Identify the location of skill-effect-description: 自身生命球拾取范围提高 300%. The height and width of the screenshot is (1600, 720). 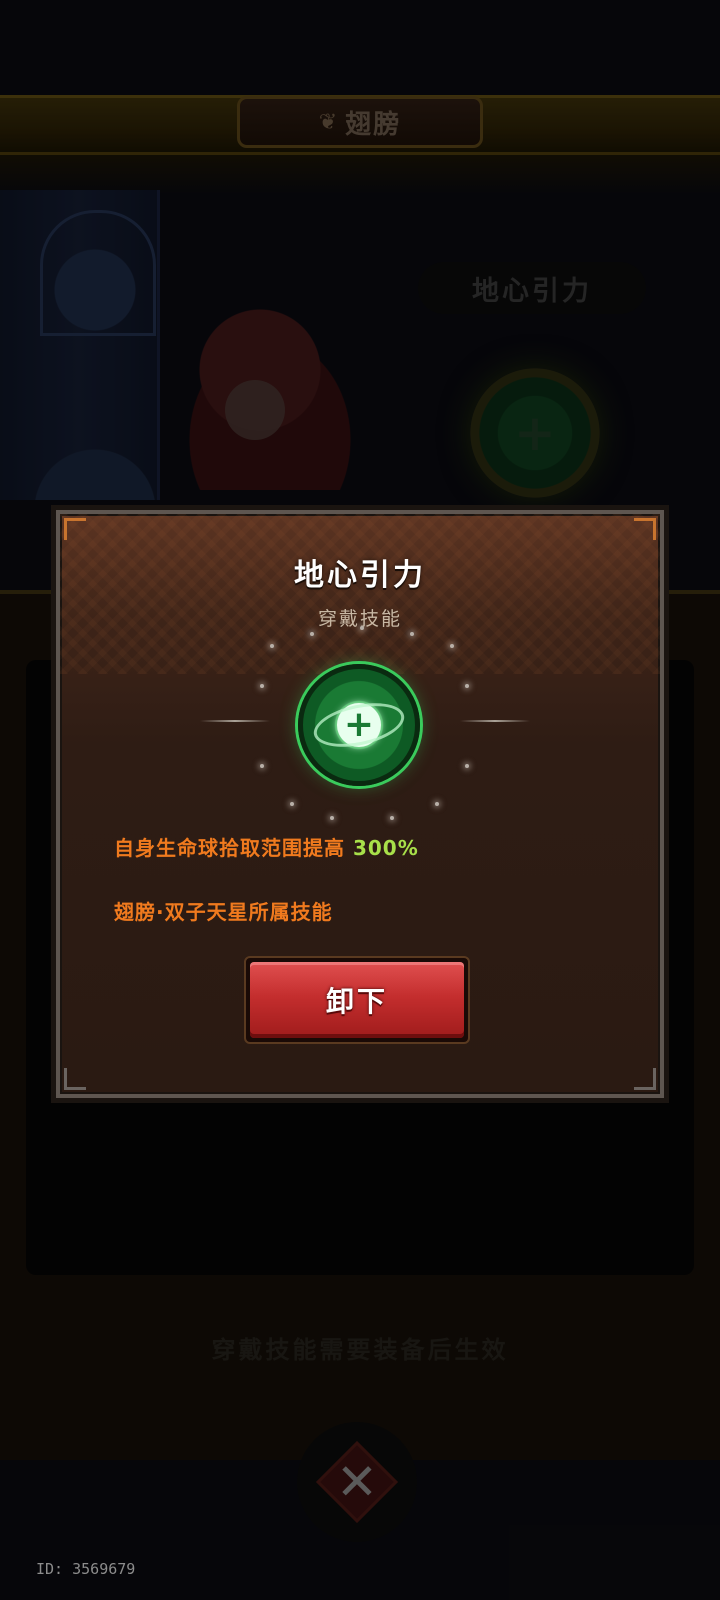
(266, 846).